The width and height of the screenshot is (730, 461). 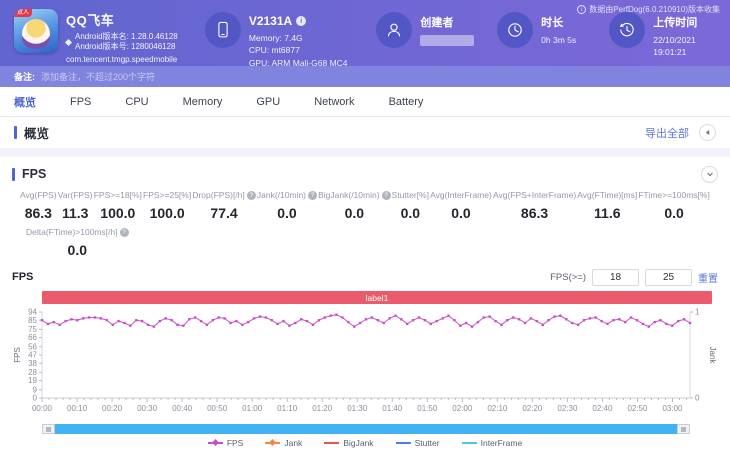 What do you see at coordinates (602, 408) in the screenshot?
I see `svg-text: 02:40` at bounding box center [602, 408].